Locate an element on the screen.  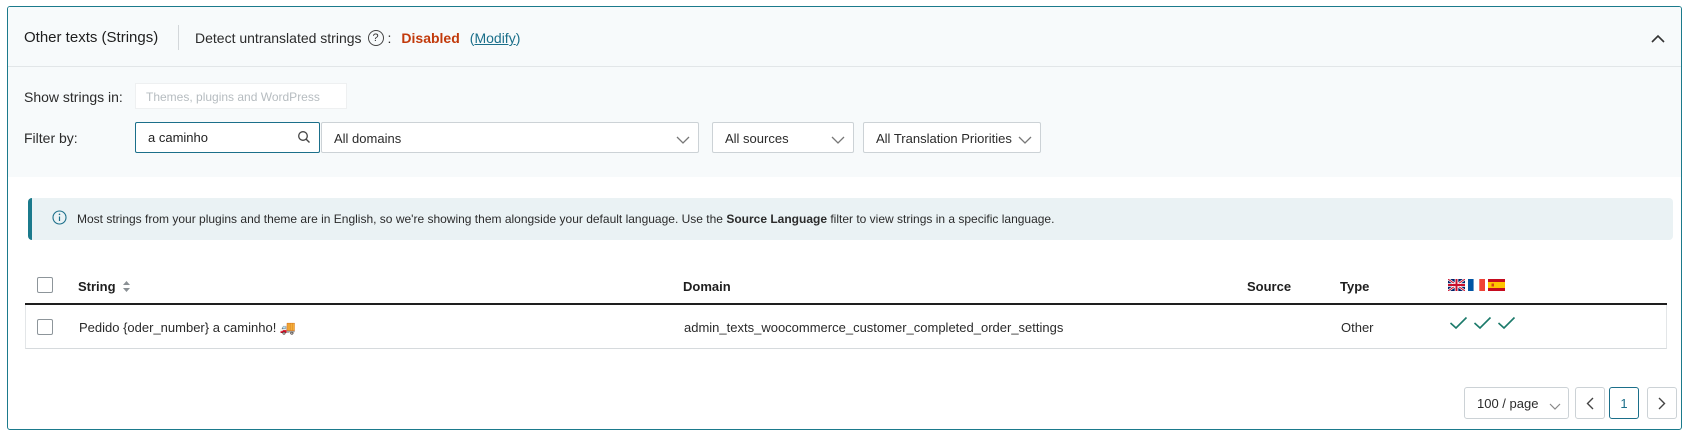
domain-select: All domains is located at coordinates (510, 137).